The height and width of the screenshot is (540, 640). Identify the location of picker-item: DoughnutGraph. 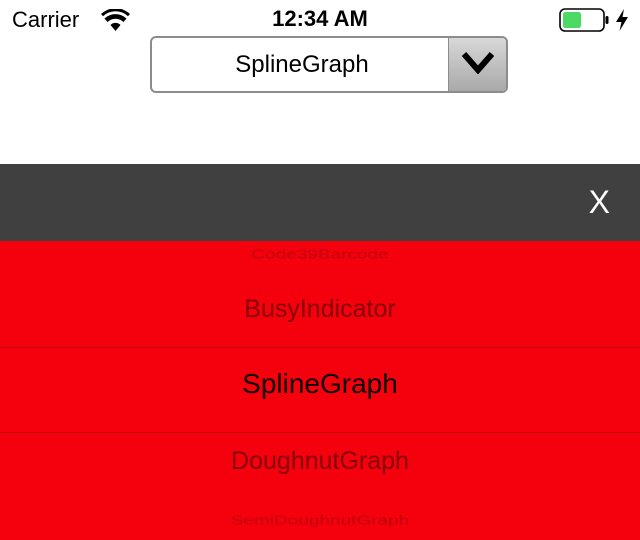
(320, 461).